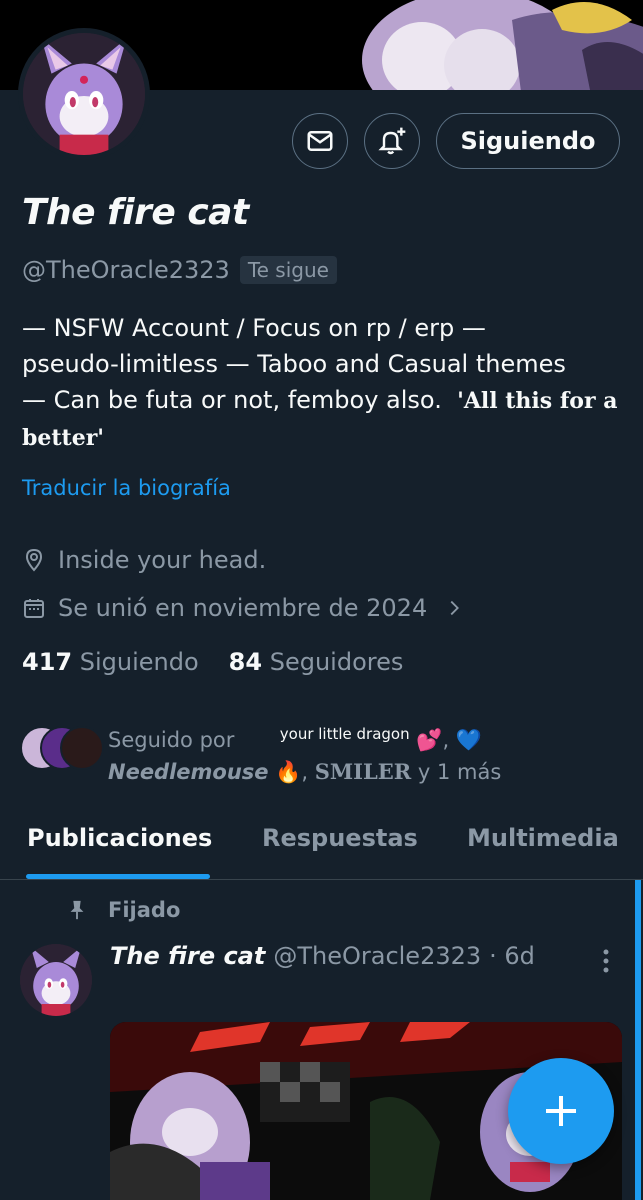 The image size is (643, 1200). I want to click on mutual-name-dragon: your little dragon, so click(344, 734).